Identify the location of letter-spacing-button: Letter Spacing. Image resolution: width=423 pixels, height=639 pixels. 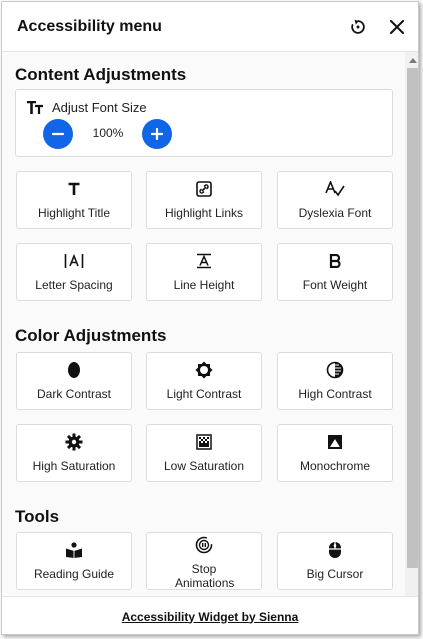
(74, 272).